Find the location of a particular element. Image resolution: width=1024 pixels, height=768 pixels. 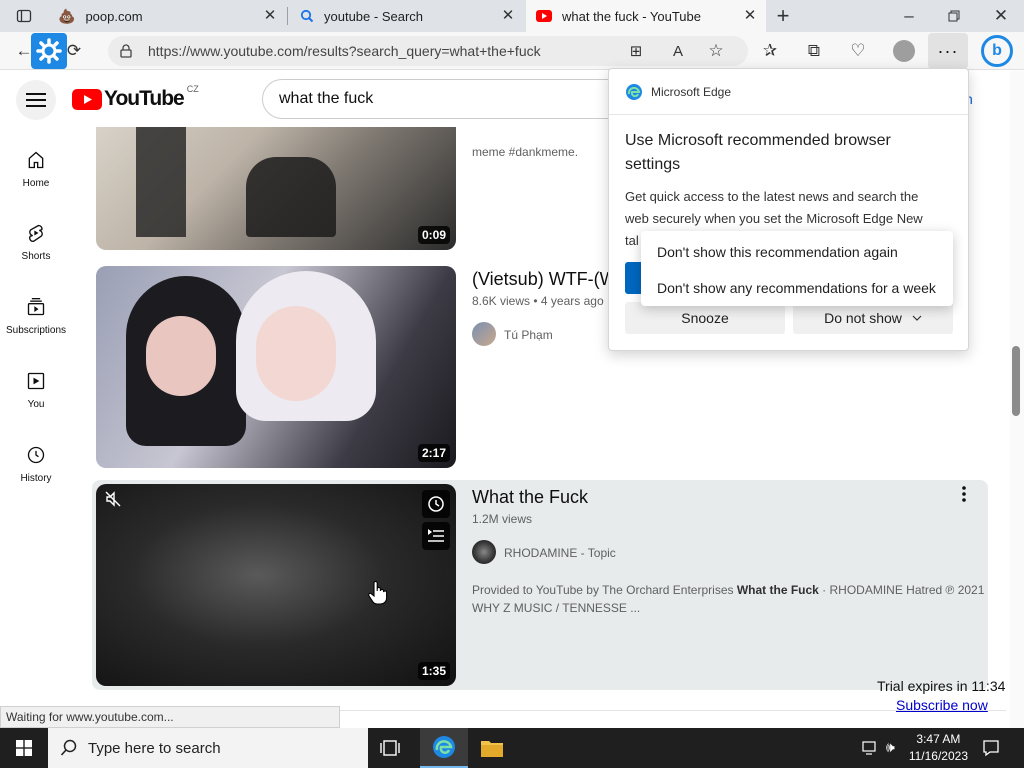

snooze-button: Snooze is located at coordinates (705, 318).